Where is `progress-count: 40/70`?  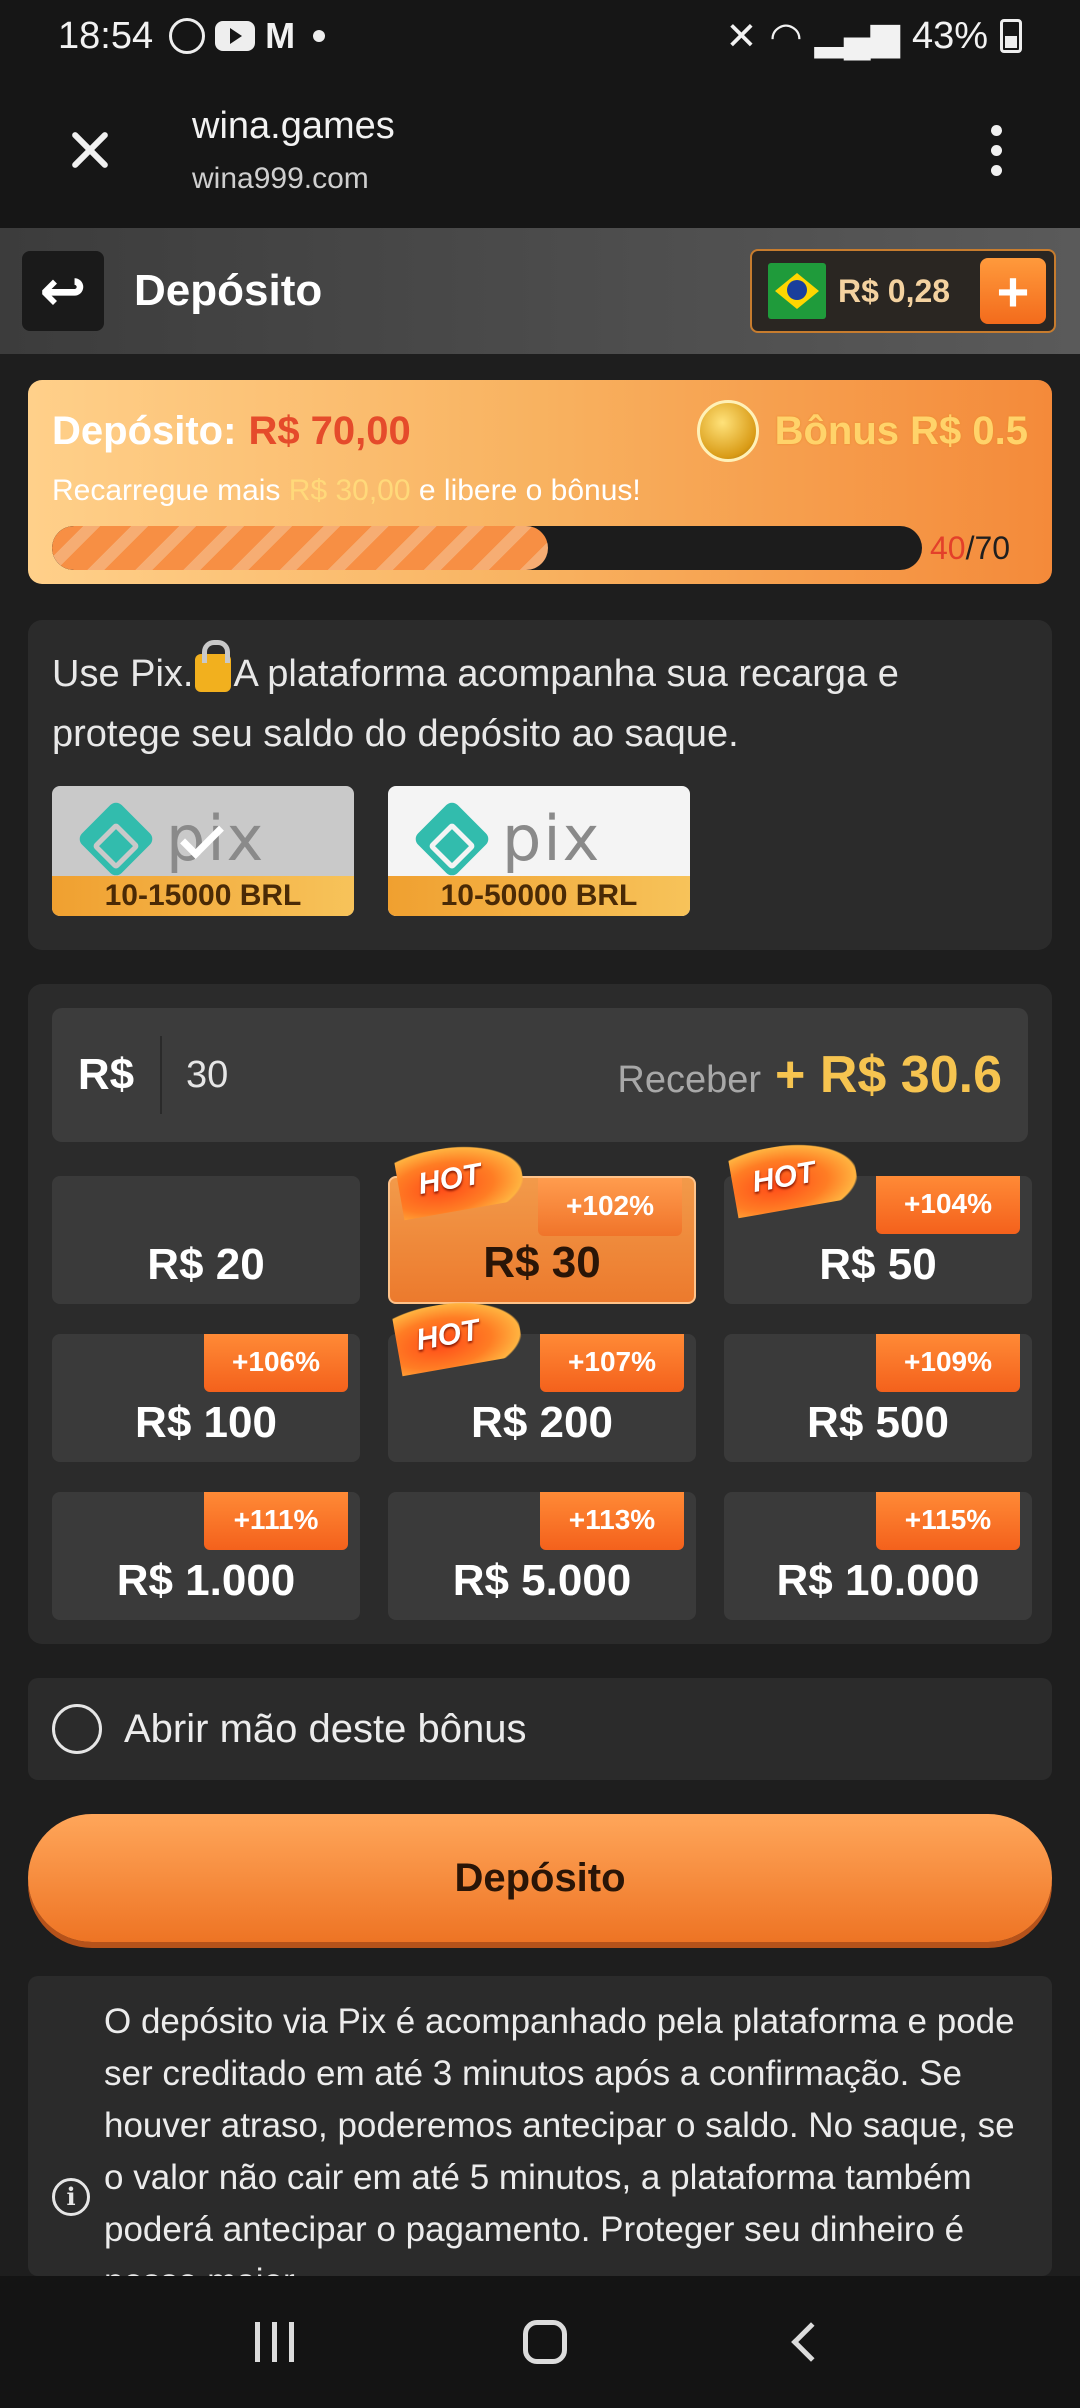 progress-count: 40/70 is located at coordinates (970, 548).